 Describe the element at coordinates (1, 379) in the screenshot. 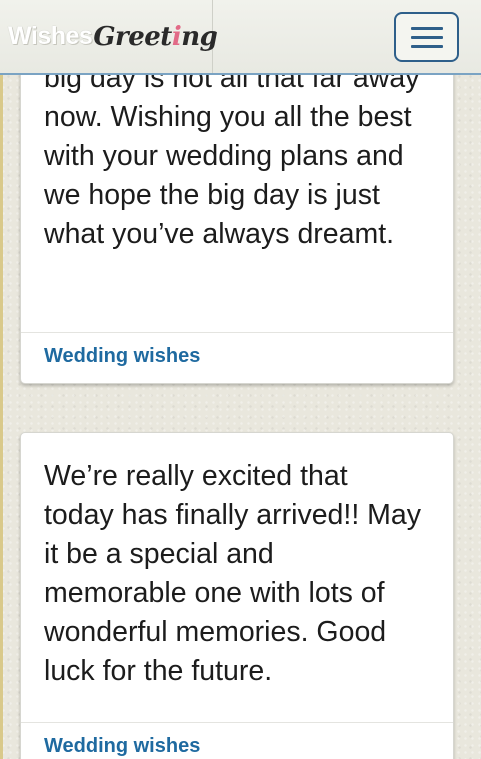

I see `page-edge-strip` at that location.